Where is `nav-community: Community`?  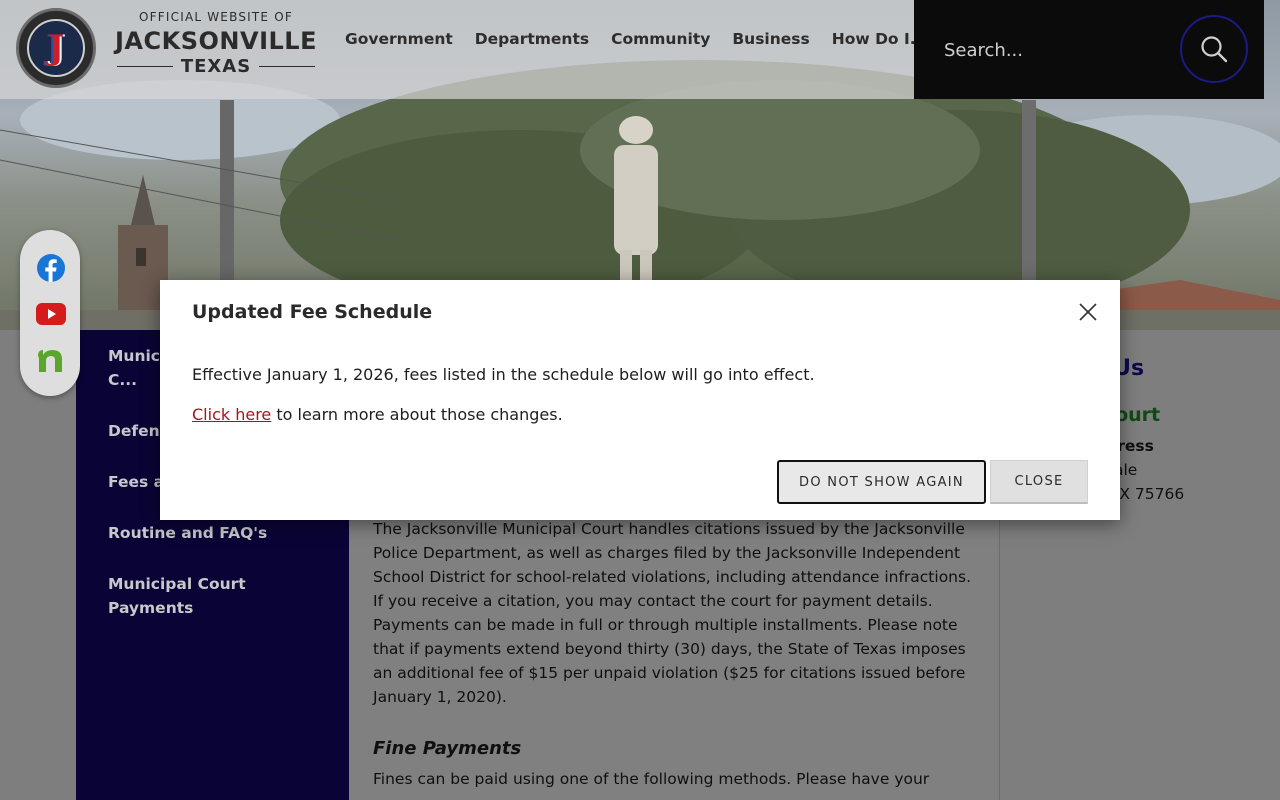
nav-community: Community is located at coordinates (660, 39).